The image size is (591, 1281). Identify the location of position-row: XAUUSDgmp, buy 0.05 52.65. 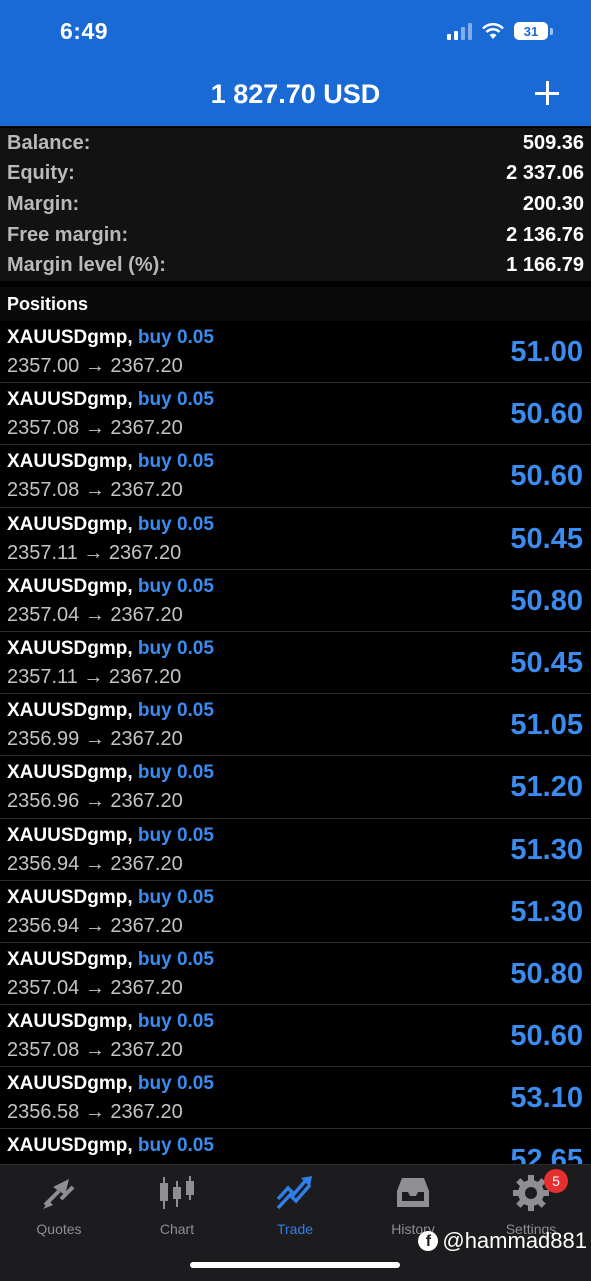
(295, 1146).